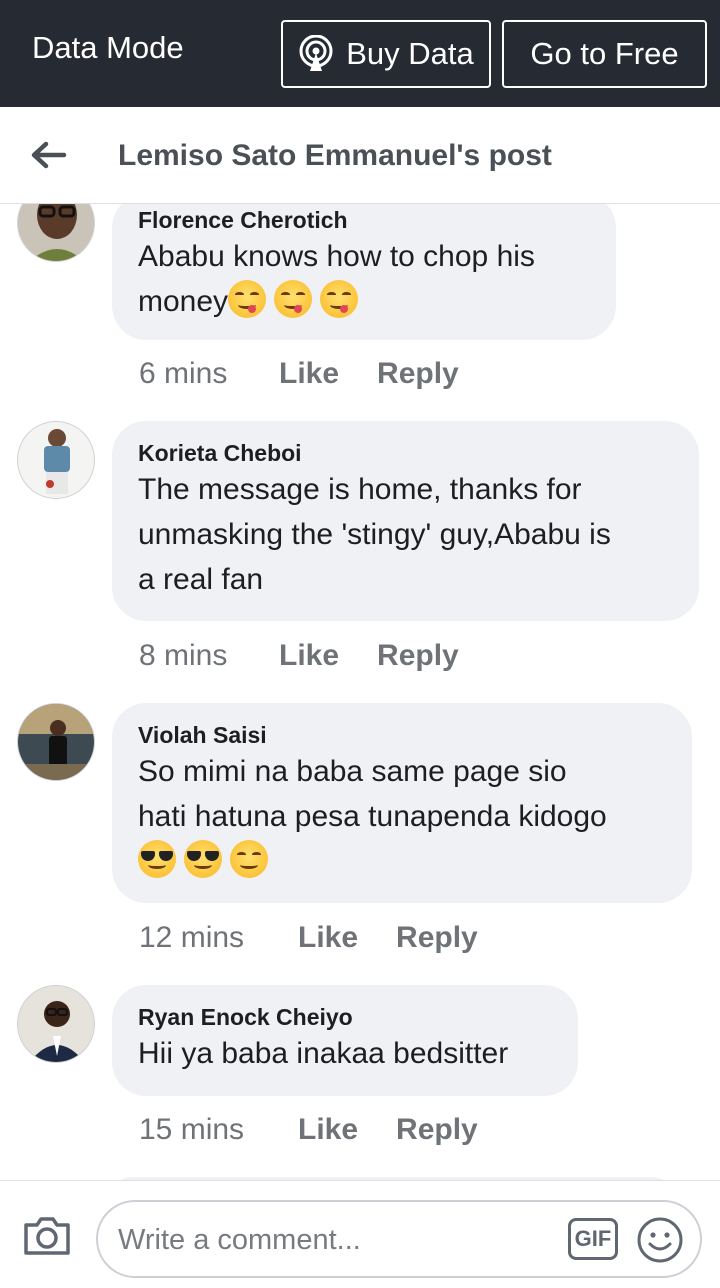 The height and width of the screenshot is (1288, 720). I want to click on comment-text-line: Ababu knows how to chop his, so click(336, 256).